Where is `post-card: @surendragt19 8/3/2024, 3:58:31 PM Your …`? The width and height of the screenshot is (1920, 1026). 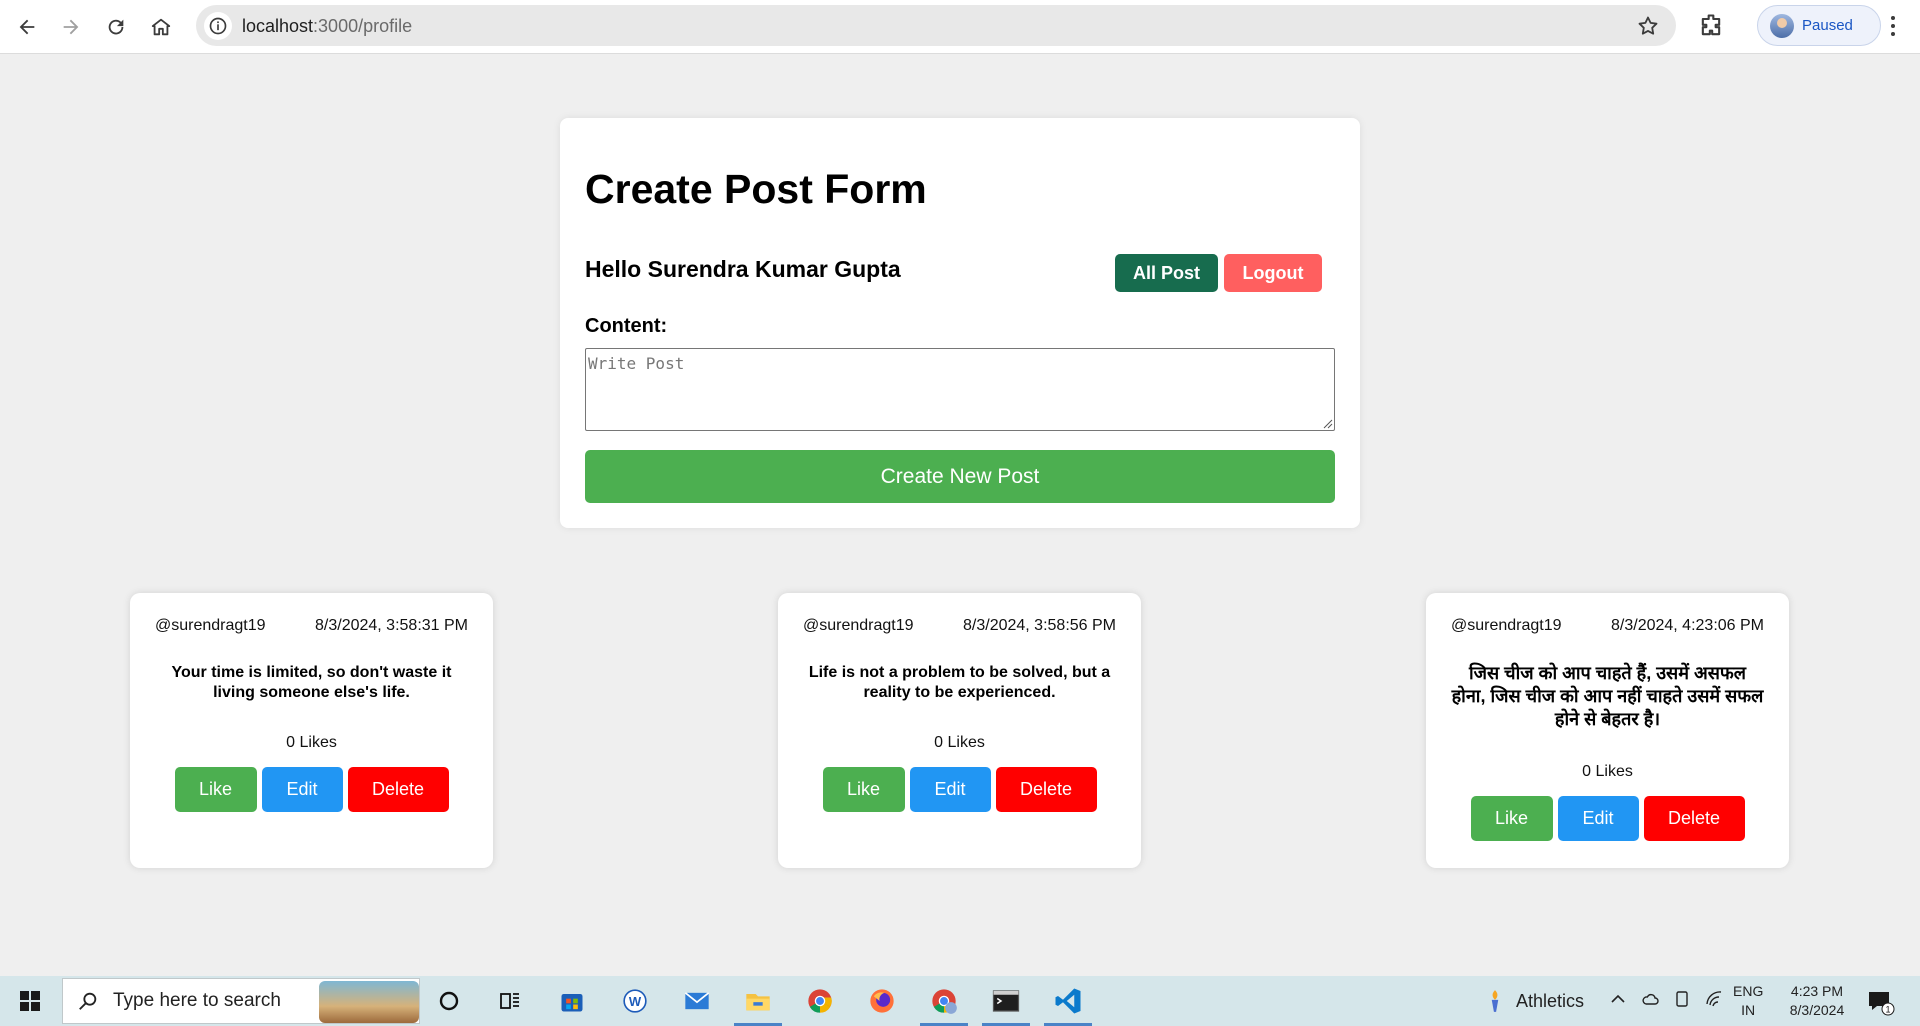 post-card: @surendragt19 8/3/2024, 3:58:31 PM Your … is located at coordinates (311, 730).